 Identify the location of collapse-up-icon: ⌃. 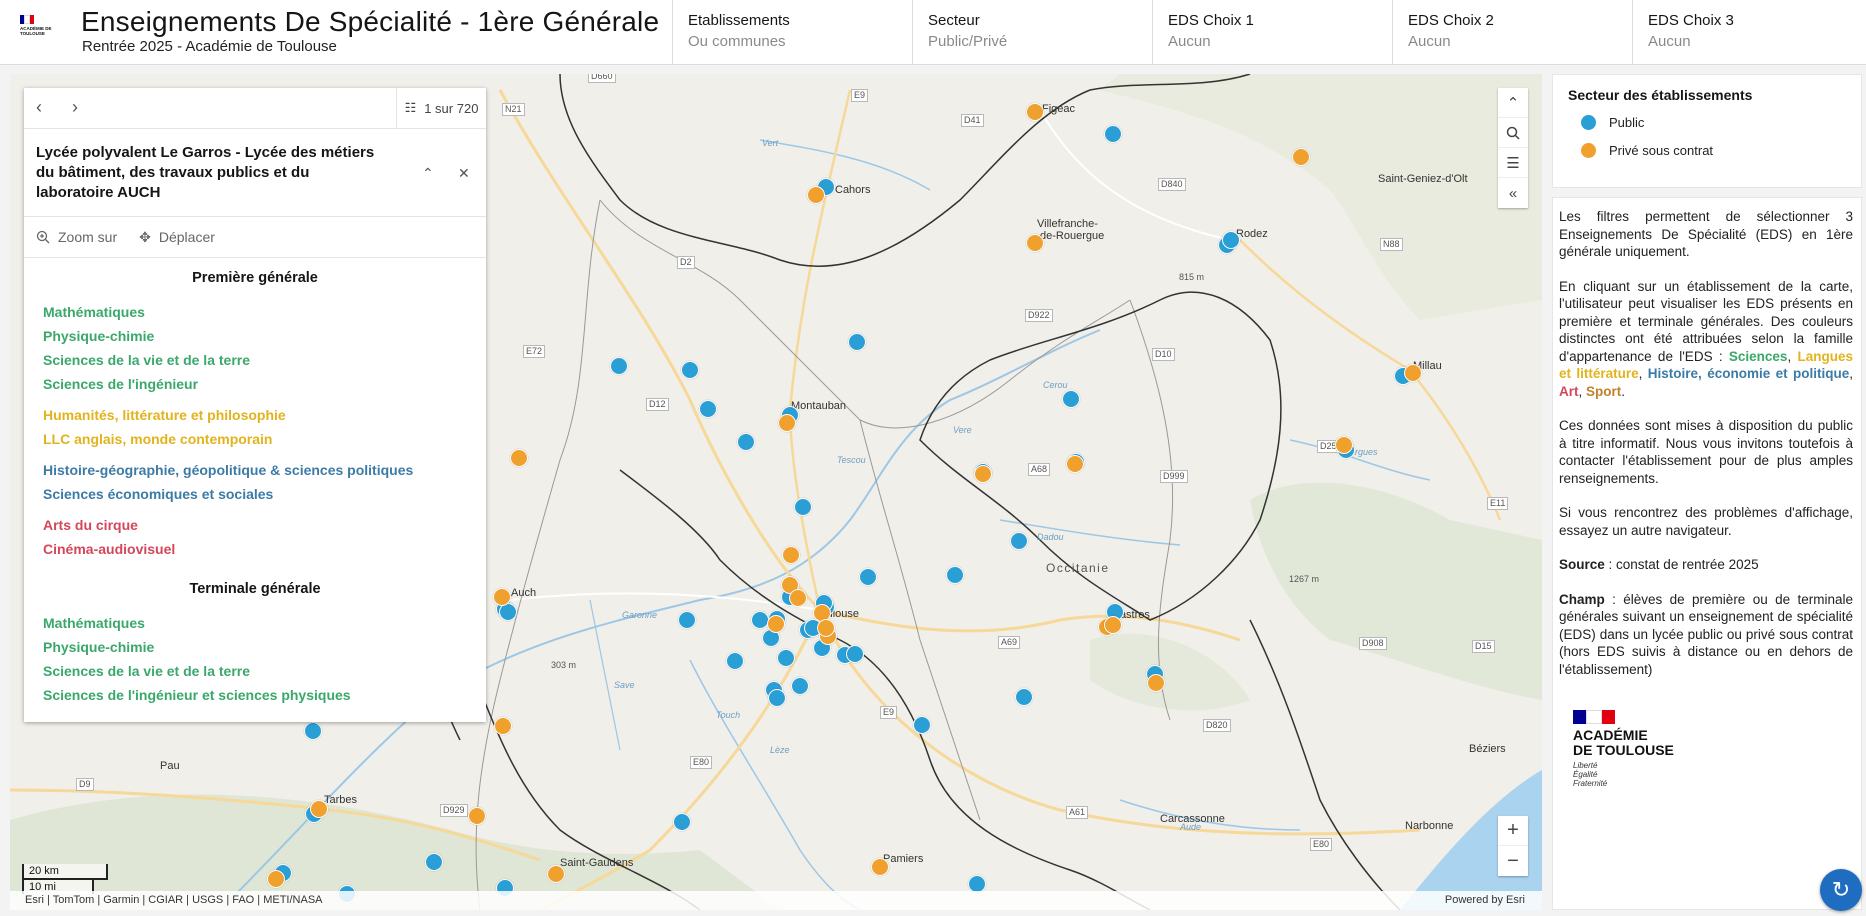
(1513, 103).